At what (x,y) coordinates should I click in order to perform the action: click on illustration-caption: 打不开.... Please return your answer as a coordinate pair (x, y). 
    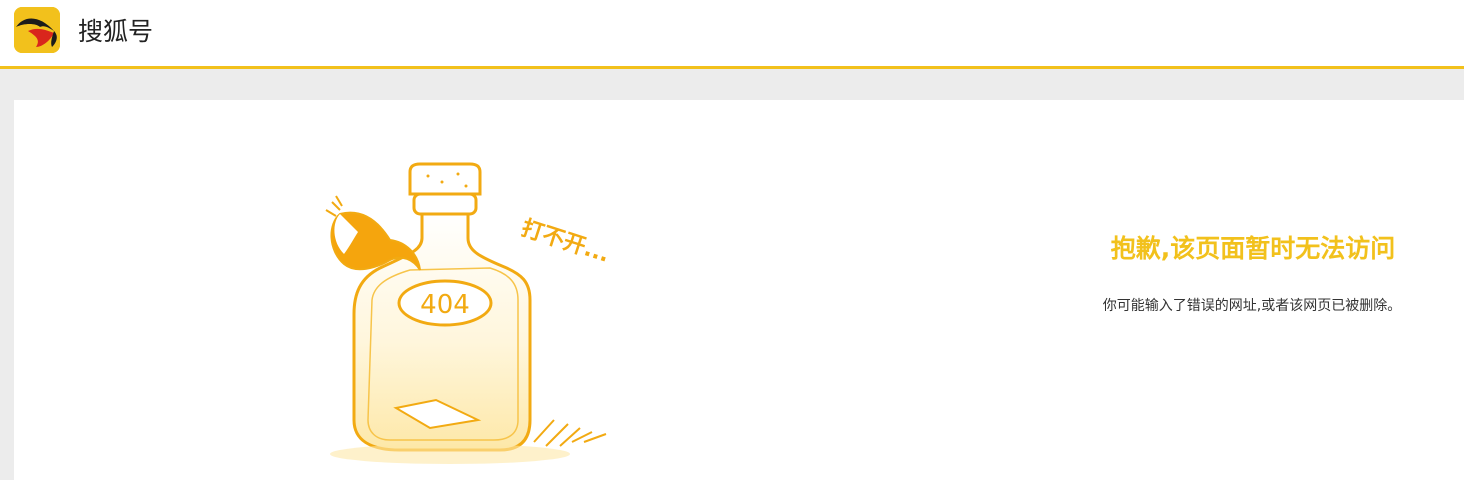
    Looking at the image, I should click on (565, 242).